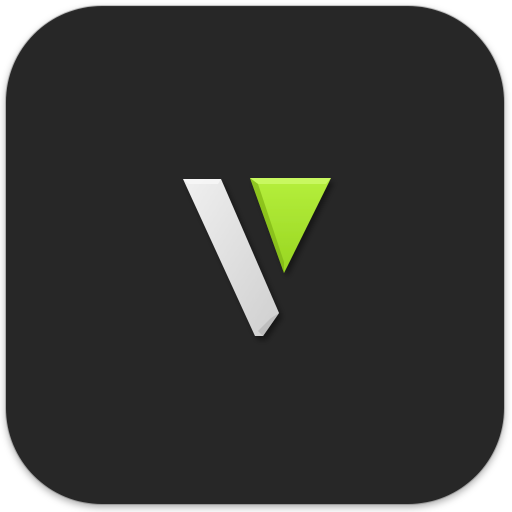 This screenshot has height=512, width=512. I want to click on logo-green-triangle, so click(290, 225).